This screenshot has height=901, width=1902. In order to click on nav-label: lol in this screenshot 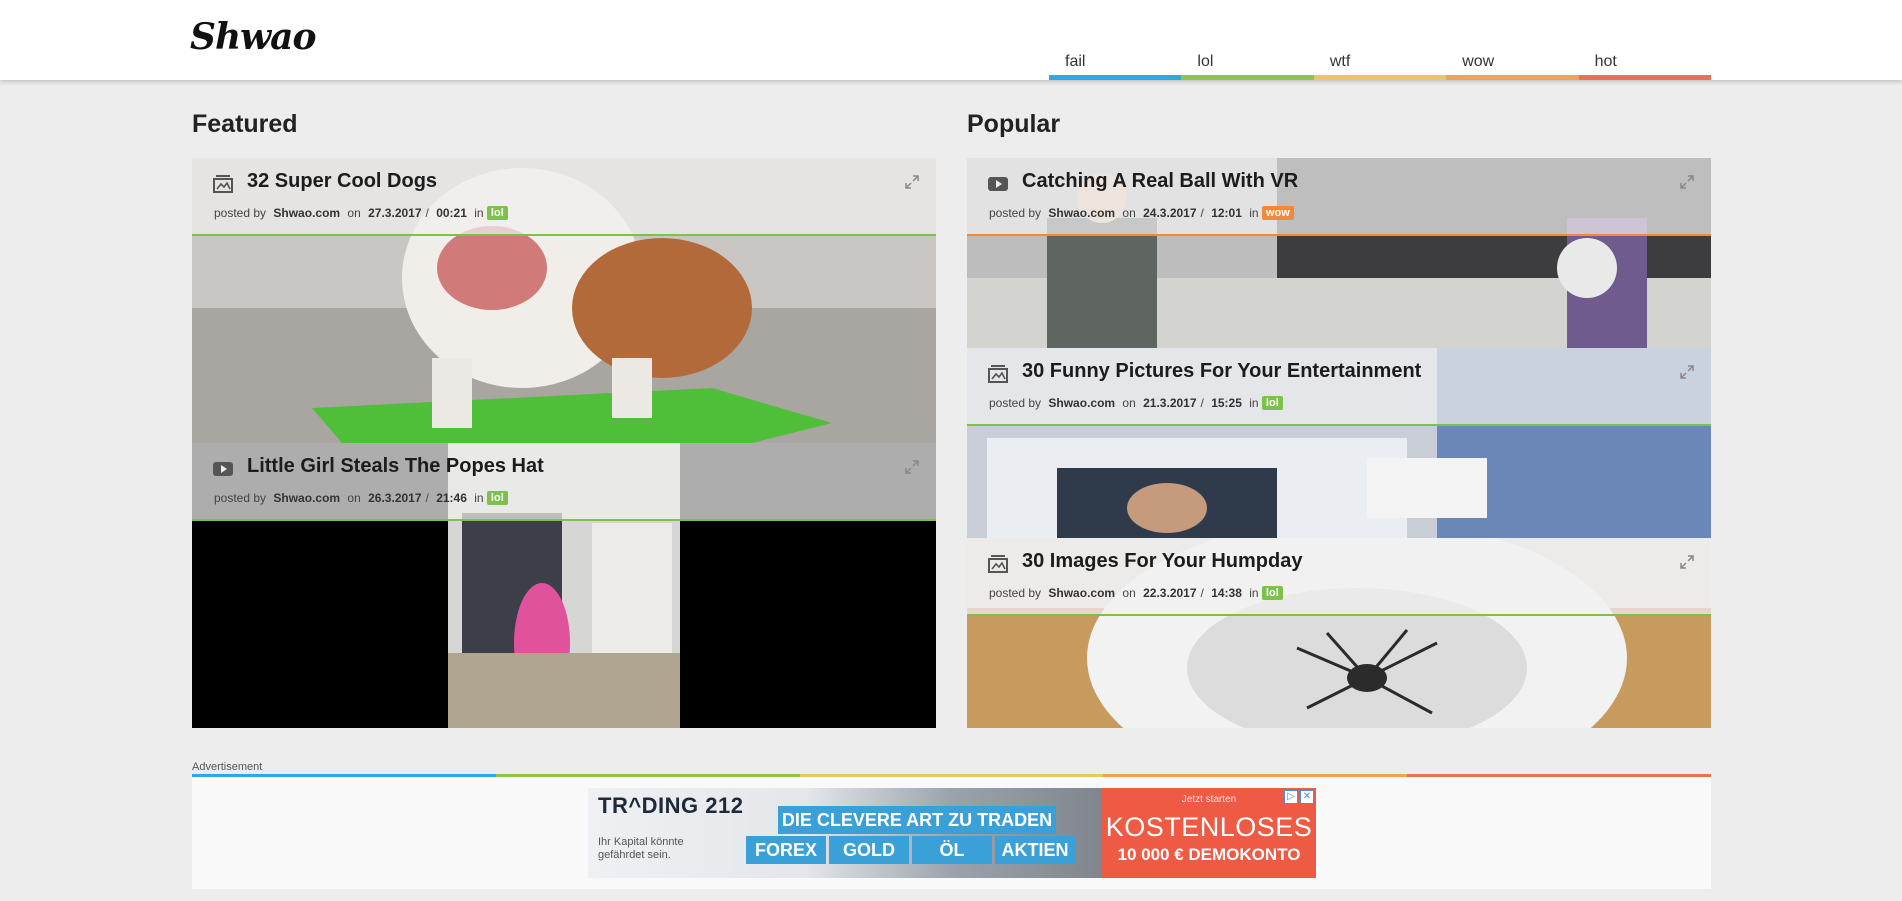, I will do `click(1205, 61)`.